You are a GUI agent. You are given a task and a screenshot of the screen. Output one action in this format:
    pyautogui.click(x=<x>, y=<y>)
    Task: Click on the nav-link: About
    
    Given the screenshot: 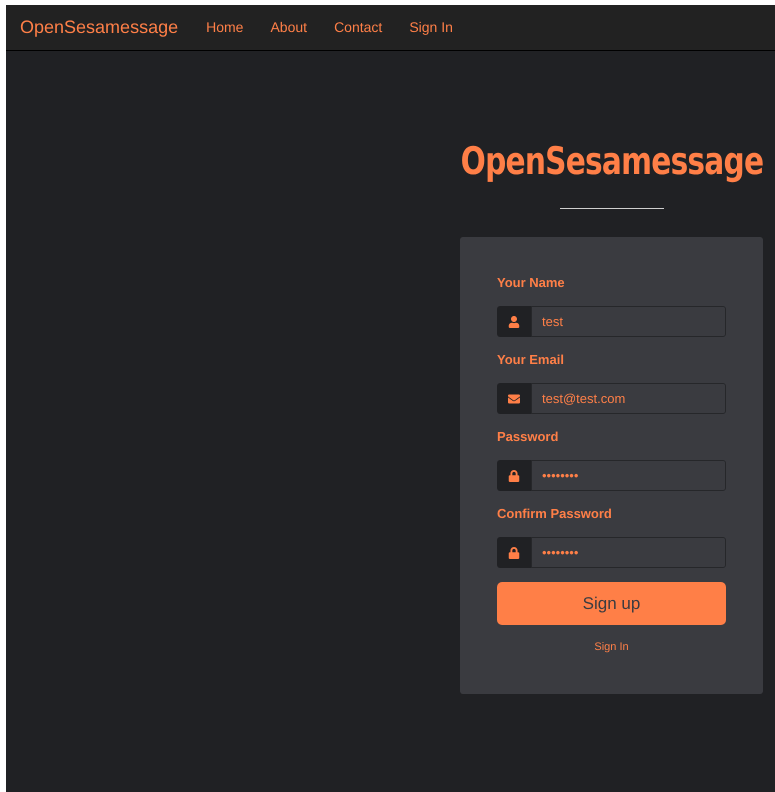 What is the action you would take?
    pyautogui.click(x=289, y=27)
    